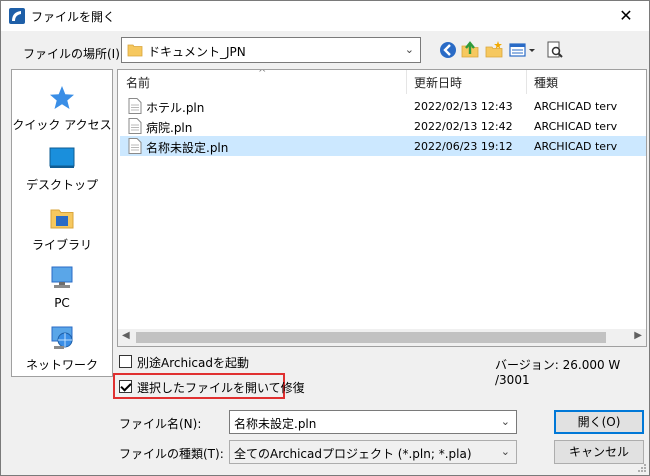 The width and height of the screenshot is (650, 476). Describe the element at coordinates (448, 50) in the screenshot. I see `back-icon` at that location.